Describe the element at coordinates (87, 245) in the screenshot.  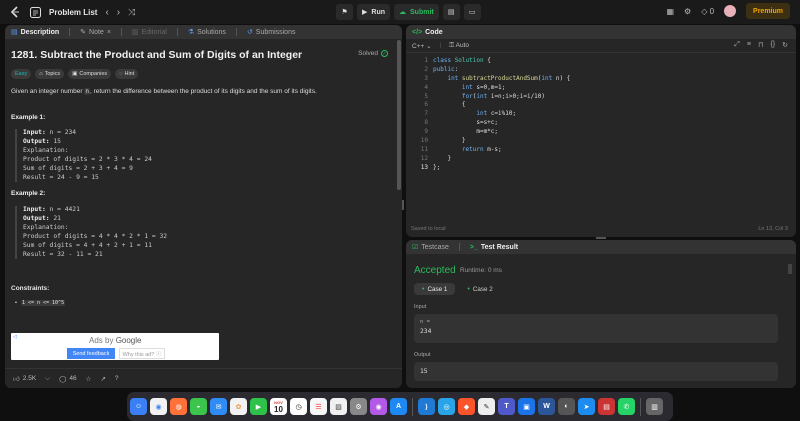
I see `explanation-line: Sum of digits = 4 + 4 + 2 + 1 = 11` at that location.